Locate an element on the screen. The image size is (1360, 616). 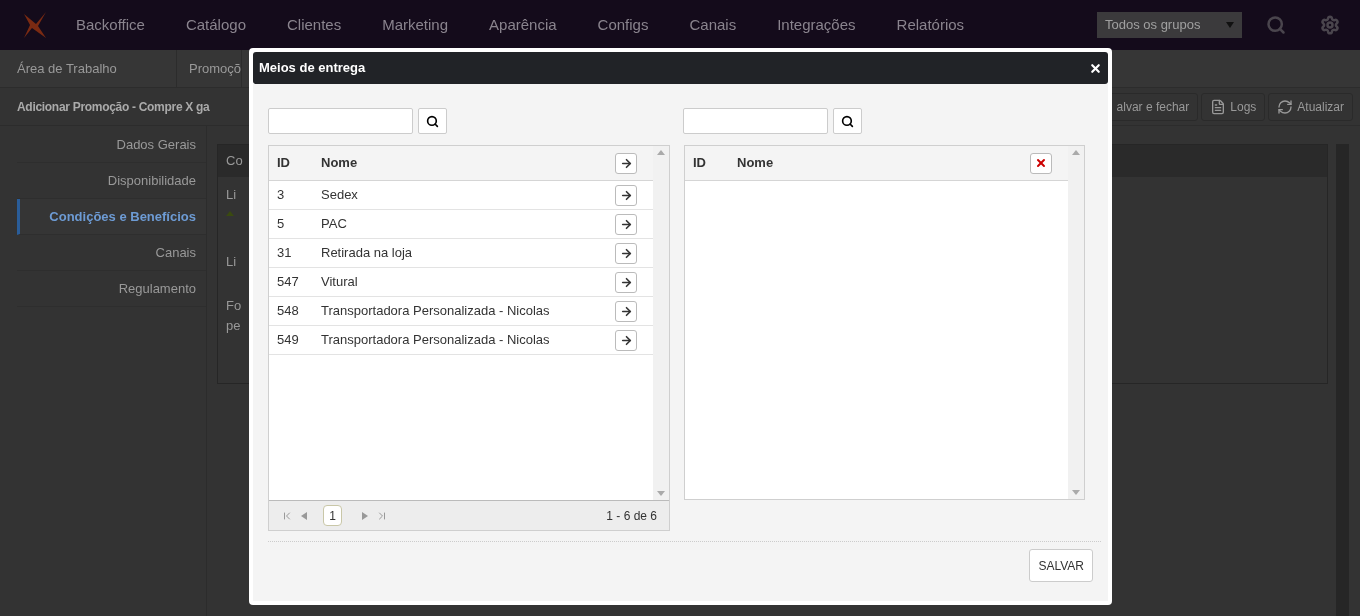
nav-link: Clientes is located at coordinates (314, 25).